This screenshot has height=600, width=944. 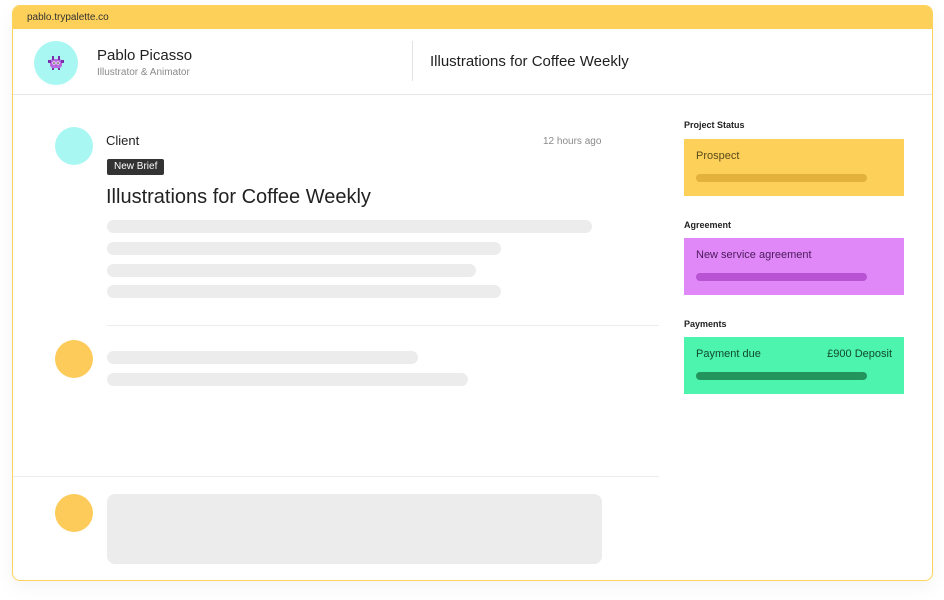 What do you see at coordinates (383, 325) in the screenshot?
I see `message-divider` at bounding box center [383, 325].